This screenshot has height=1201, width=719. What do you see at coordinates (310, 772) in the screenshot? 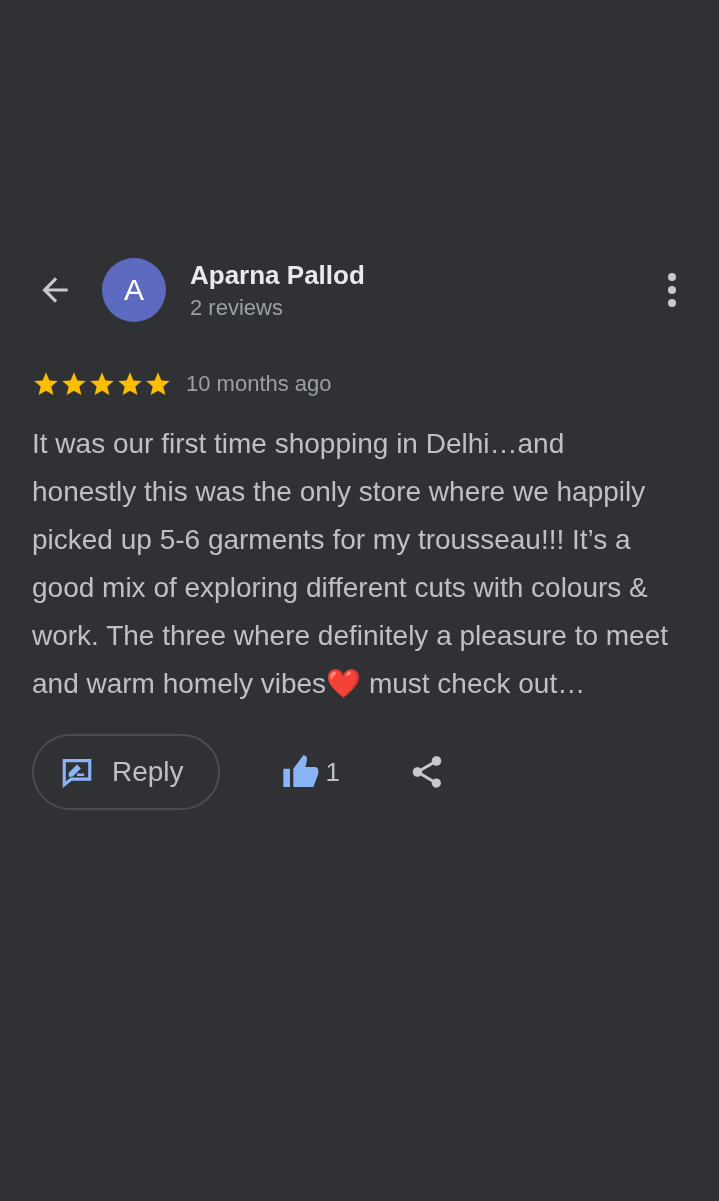
I see `like-button: 1` at bounding box center [310, 772].